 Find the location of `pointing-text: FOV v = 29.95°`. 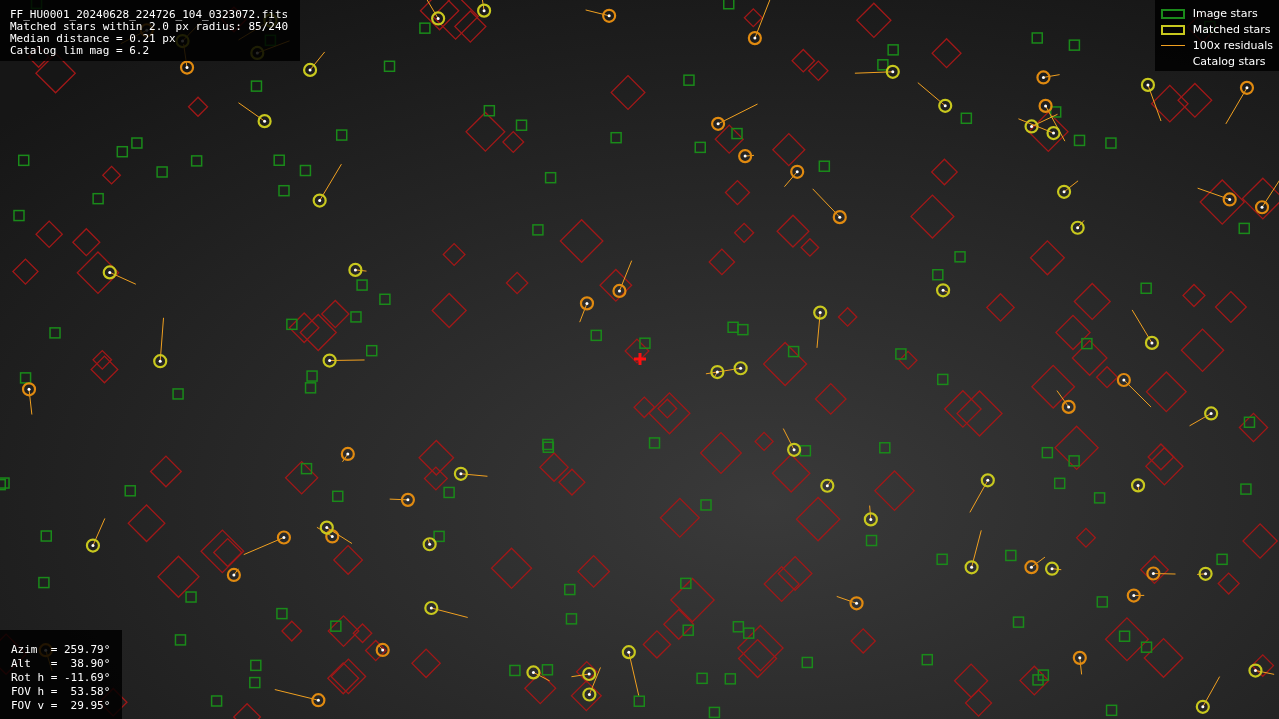

pointing-text: FOV v = 29.95° is located at coordinates (61, 706).